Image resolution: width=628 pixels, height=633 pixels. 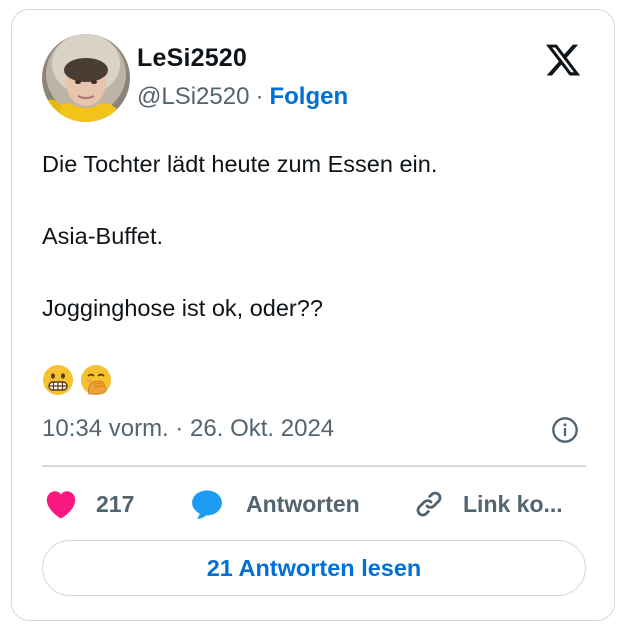 What do you see at coordinates (565, 430) in the screenshot?
I see `info-icon` at bounding box center [565, 430].